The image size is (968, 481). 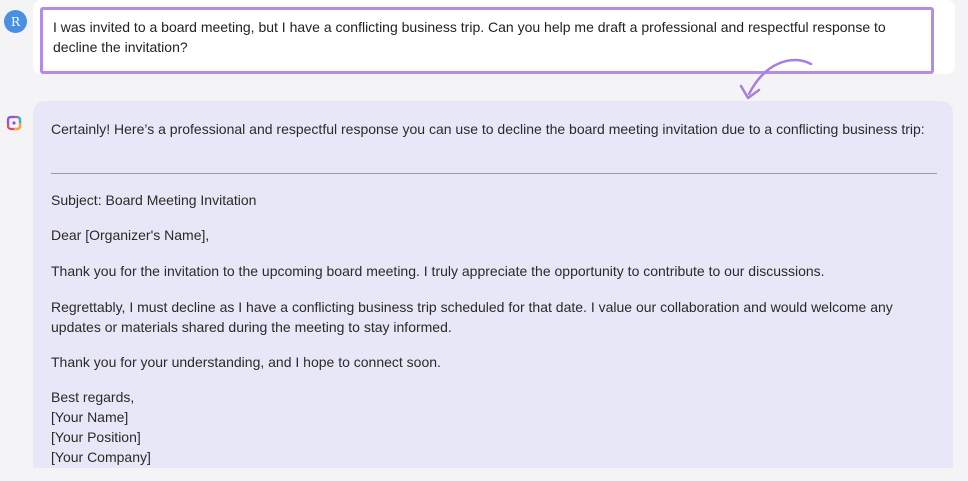 I want to click on email-greeting: Dear [Organizer's Name],, so click(x=130, y=235).